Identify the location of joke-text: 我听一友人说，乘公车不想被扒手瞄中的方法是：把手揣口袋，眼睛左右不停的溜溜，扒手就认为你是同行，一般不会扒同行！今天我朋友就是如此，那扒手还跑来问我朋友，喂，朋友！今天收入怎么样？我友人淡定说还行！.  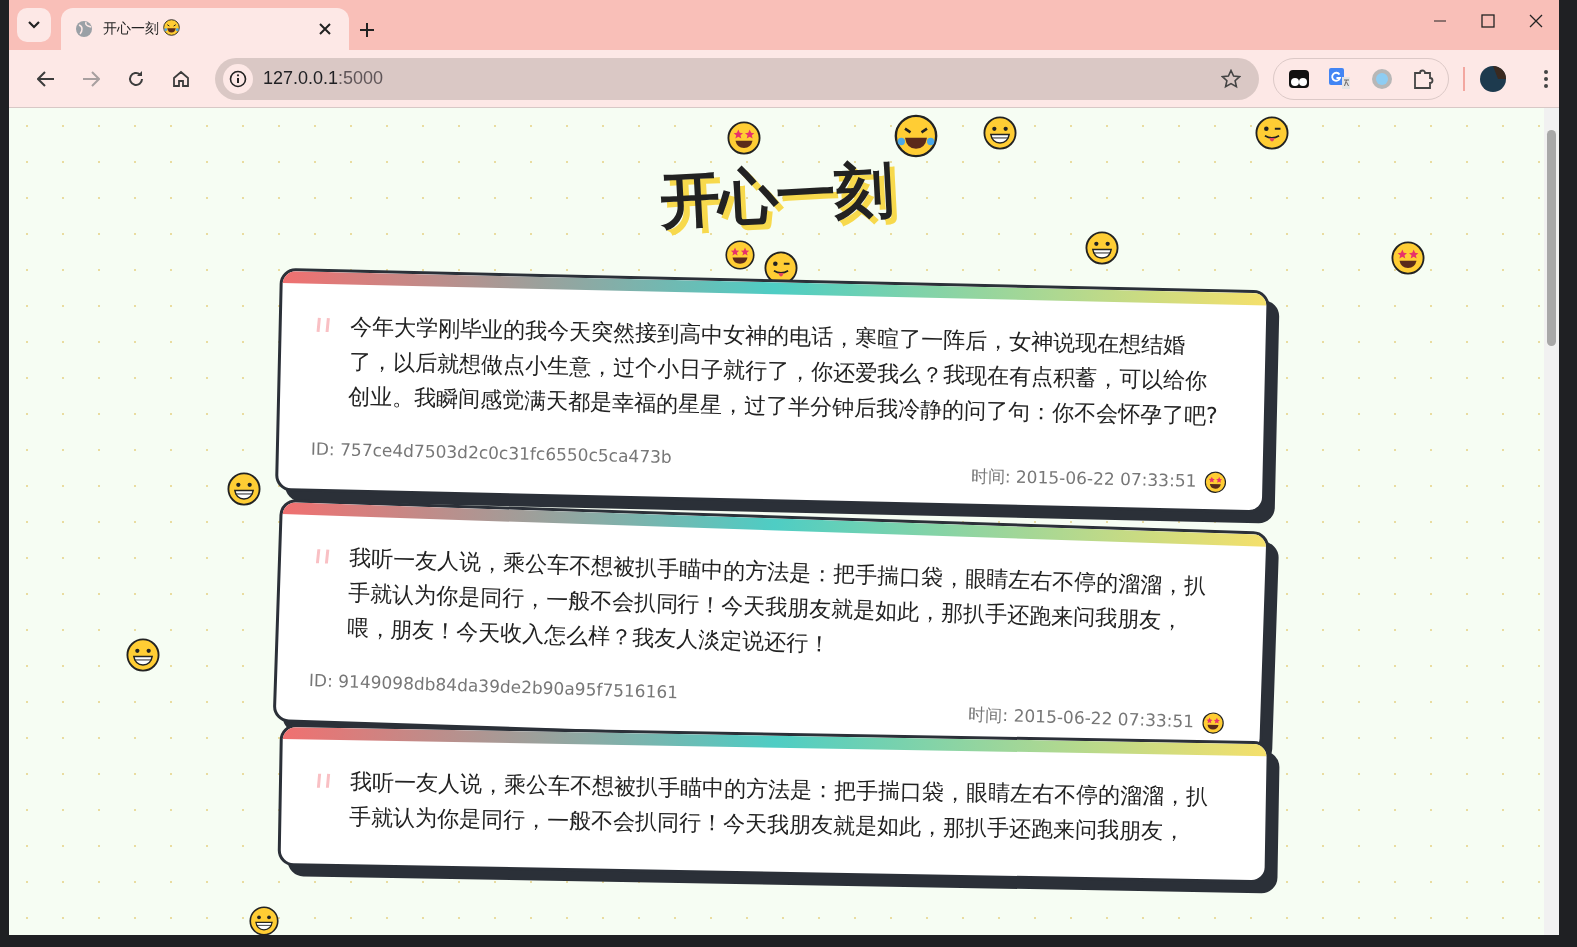
(777, 601).